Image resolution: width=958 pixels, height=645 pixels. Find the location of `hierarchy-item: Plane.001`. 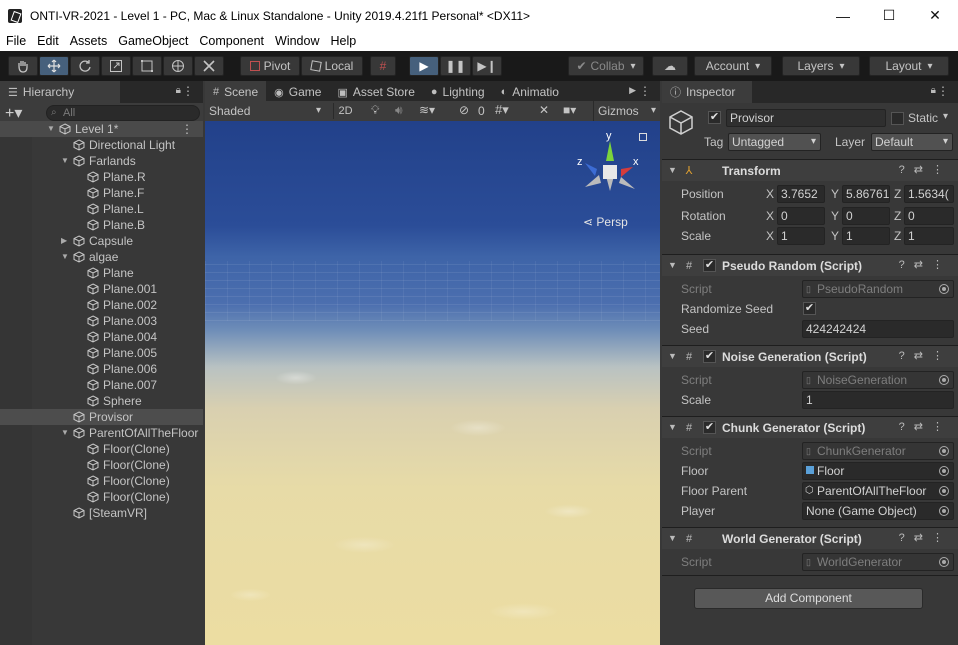

hierarchy-item: Plane.001 is located at coordinates (101, 289).